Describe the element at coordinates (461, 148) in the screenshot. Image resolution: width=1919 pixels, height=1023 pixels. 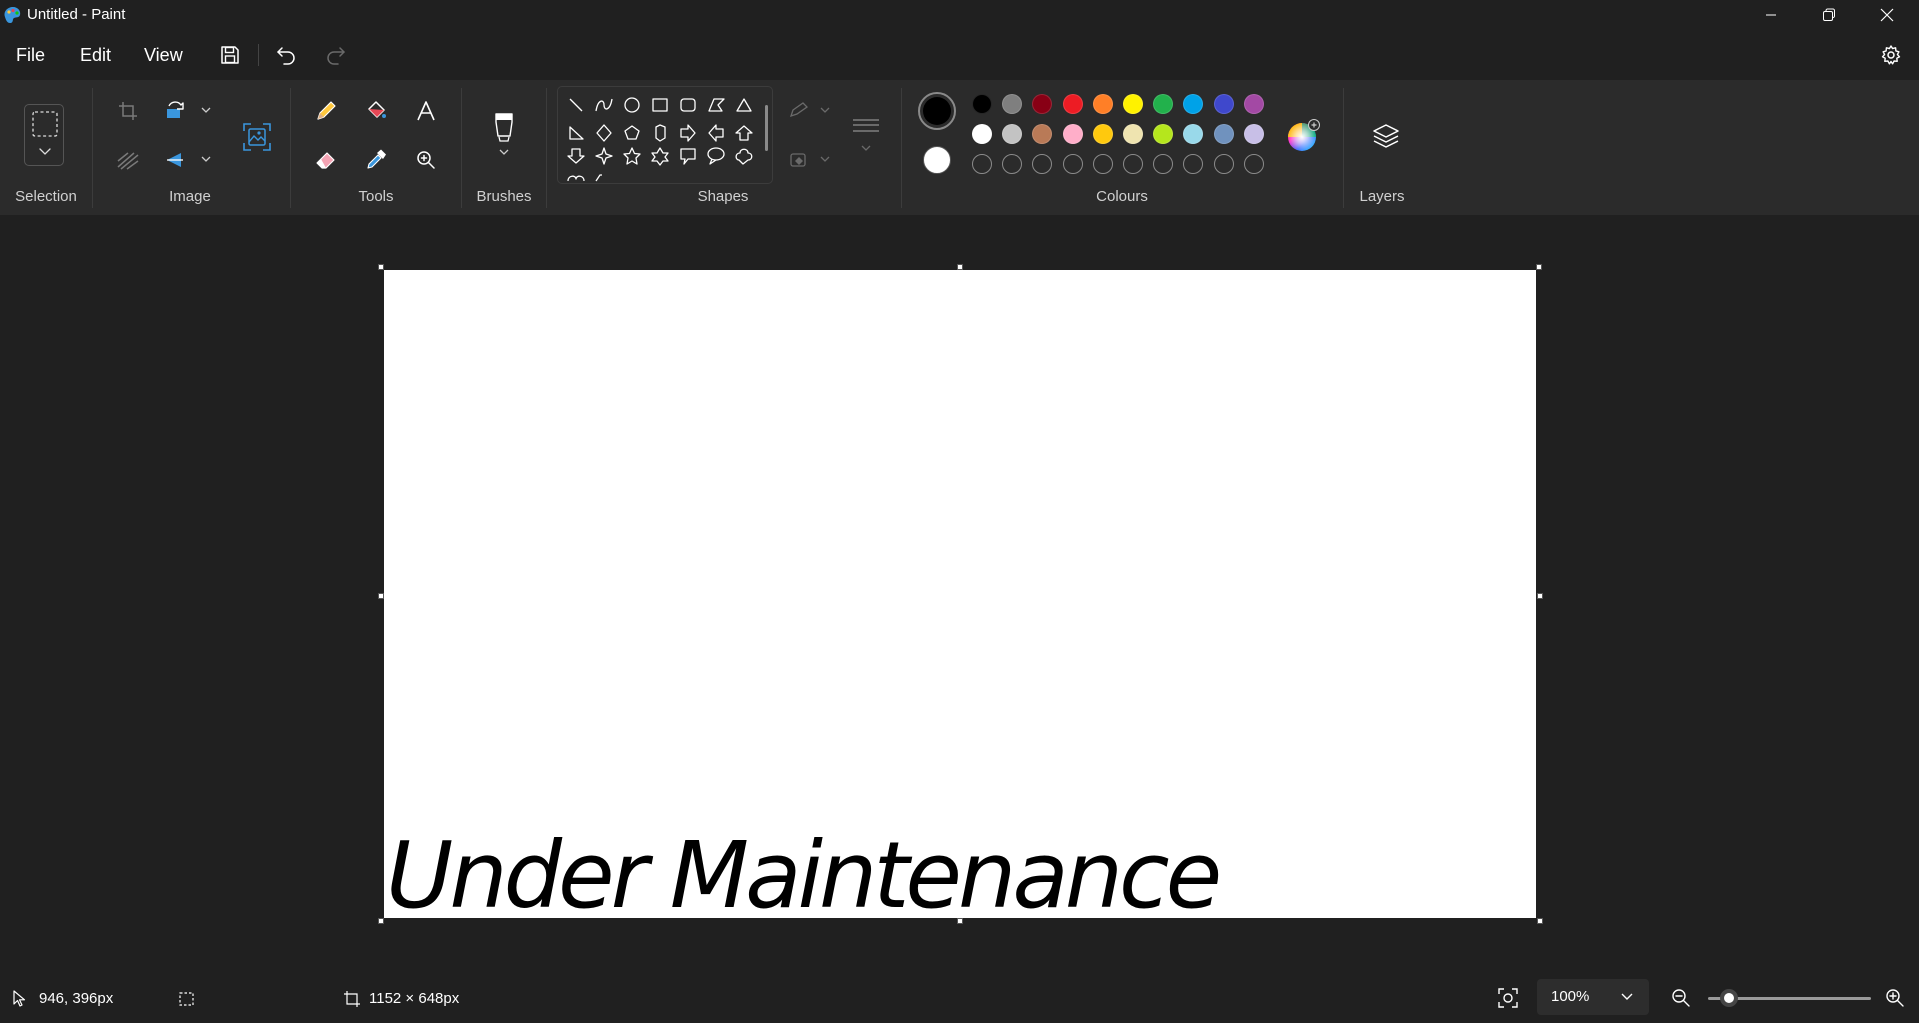
I see `ribbon-separator` at that location.